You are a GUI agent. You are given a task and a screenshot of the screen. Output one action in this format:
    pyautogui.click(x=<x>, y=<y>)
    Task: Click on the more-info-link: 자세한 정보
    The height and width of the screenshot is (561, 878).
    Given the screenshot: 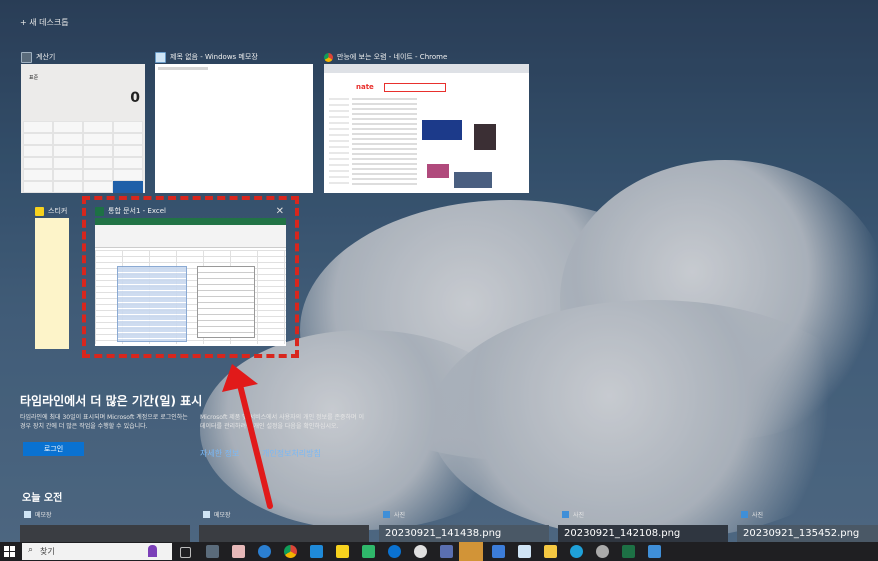 What is the action you would take?
    pyautogui.click(x=219, y=453)
    